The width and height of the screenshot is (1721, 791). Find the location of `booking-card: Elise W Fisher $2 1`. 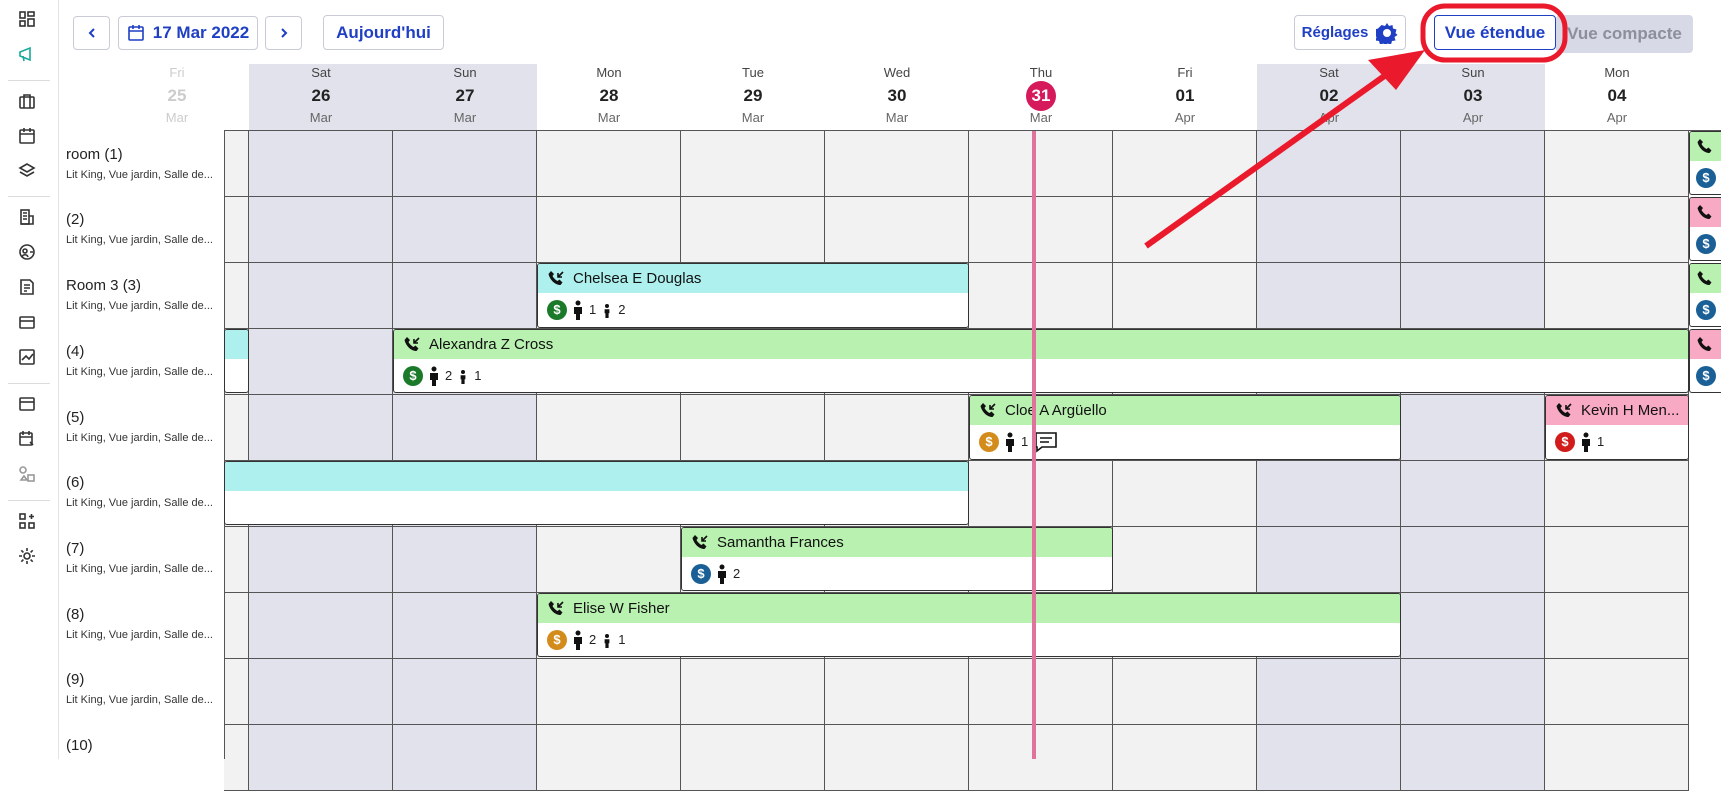

booking-card: Elise W Fisher $2 1 is located at coordinates (969, 625).